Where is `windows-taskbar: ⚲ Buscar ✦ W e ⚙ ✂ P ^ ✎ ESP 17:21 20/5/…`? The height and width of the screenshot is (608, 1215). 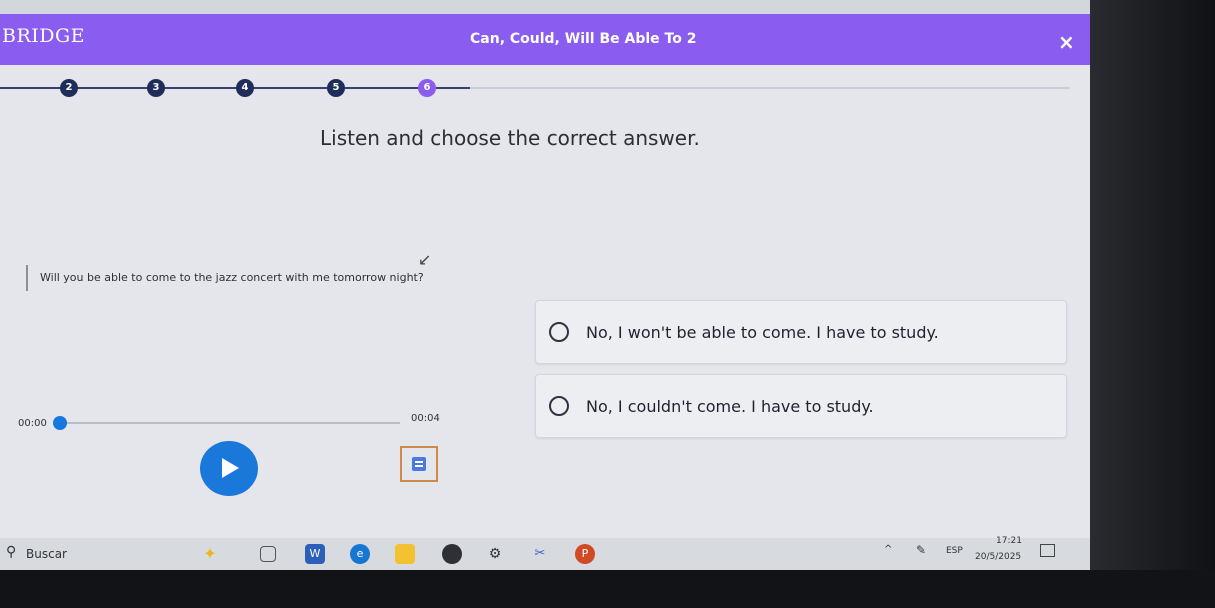 windows-taskbar: ⚲ Buscar ✦ W e ⚙ ✂ P ^ ✎ ESP 17:21 20/5/… is located at coordinates (545, 553).